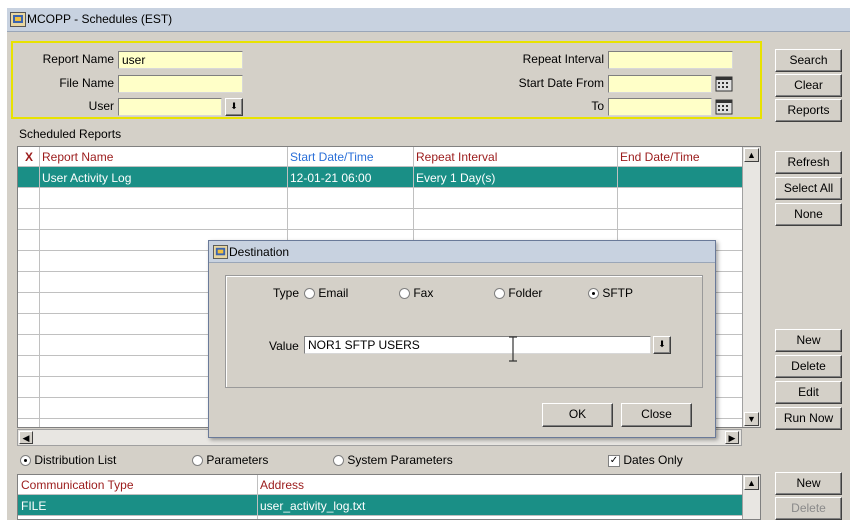 This screenshot has width=852, height=520. Describe the element at coordinates (462, 252) in the screenshot. I see `dialog-title-bar: Destination` at that location.